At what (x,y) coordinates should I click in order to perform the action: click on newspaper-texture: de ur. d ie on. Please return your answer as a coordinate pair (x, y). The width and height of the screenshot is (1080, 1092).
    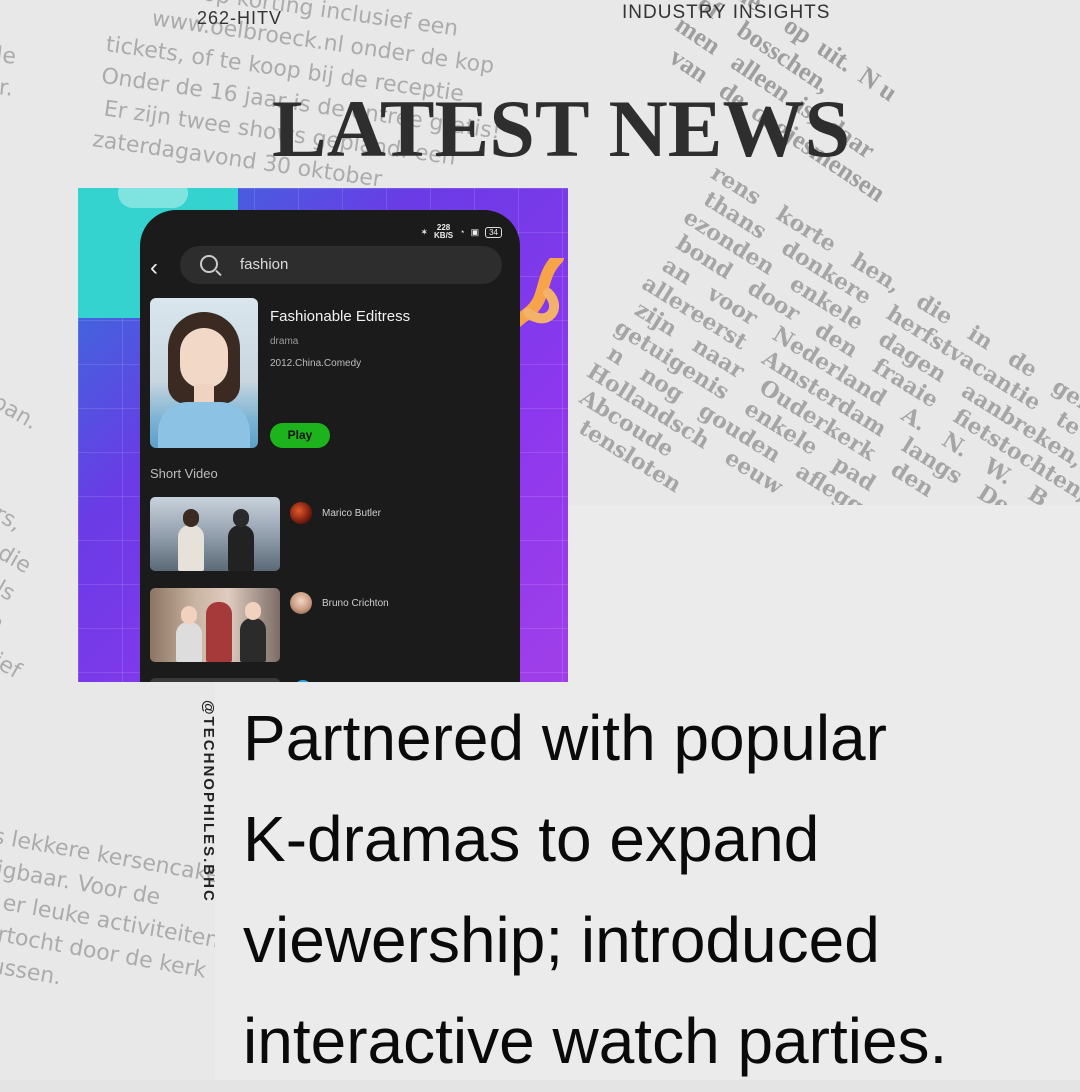
    Looking at the image, I should click on (9, 135).